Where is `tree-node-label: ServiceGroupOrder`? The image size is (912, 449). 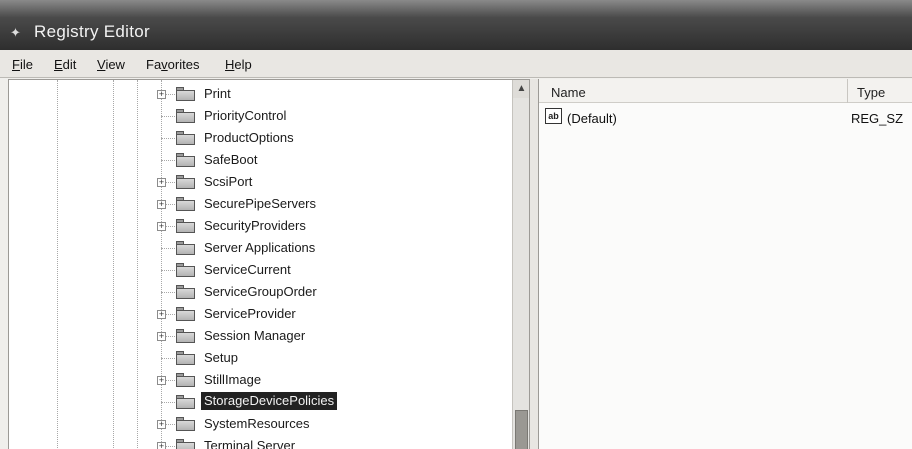 tree-node-label: ServiceGroupOrder is located at coordinates (260, 291).